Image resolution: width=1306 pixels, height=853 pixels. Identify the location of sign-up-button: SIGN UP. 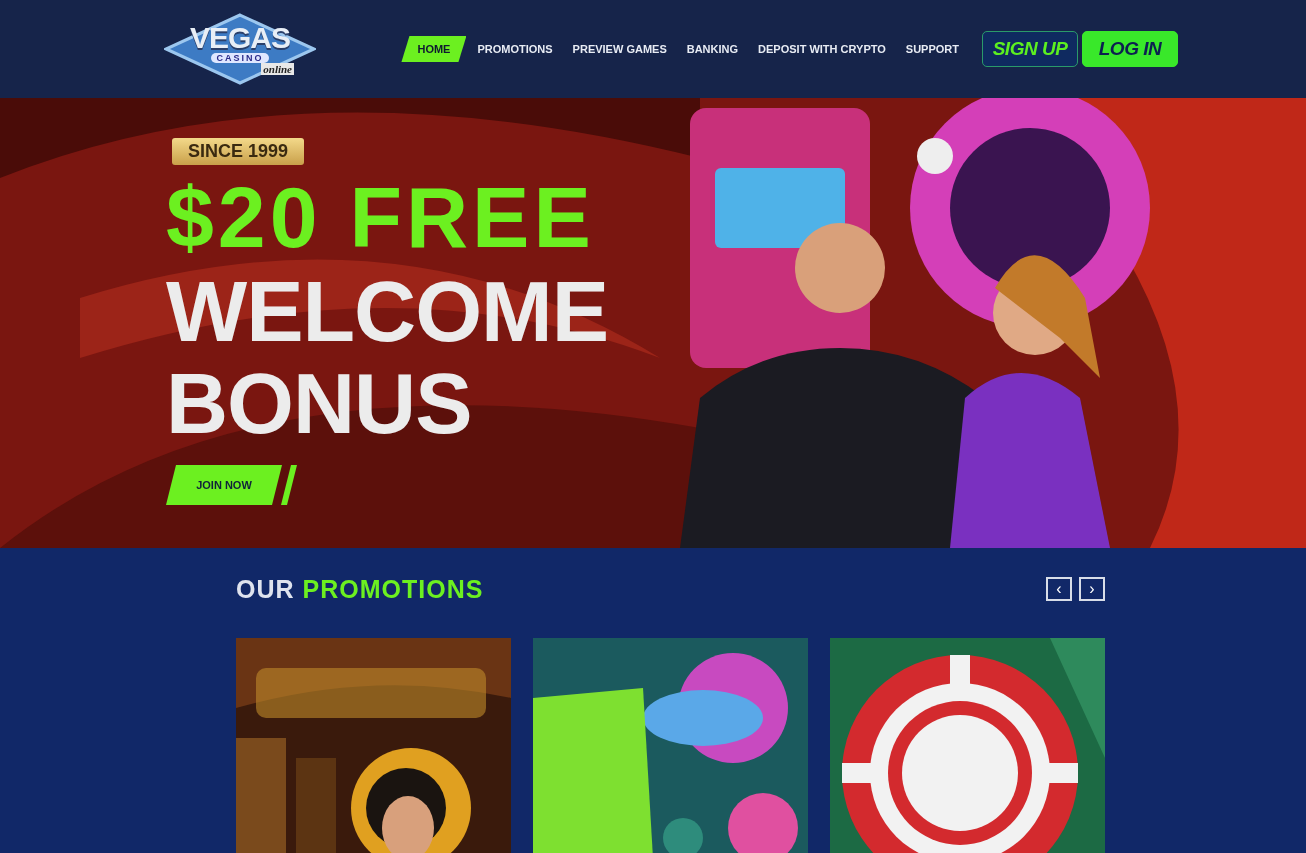
(1030, 49).